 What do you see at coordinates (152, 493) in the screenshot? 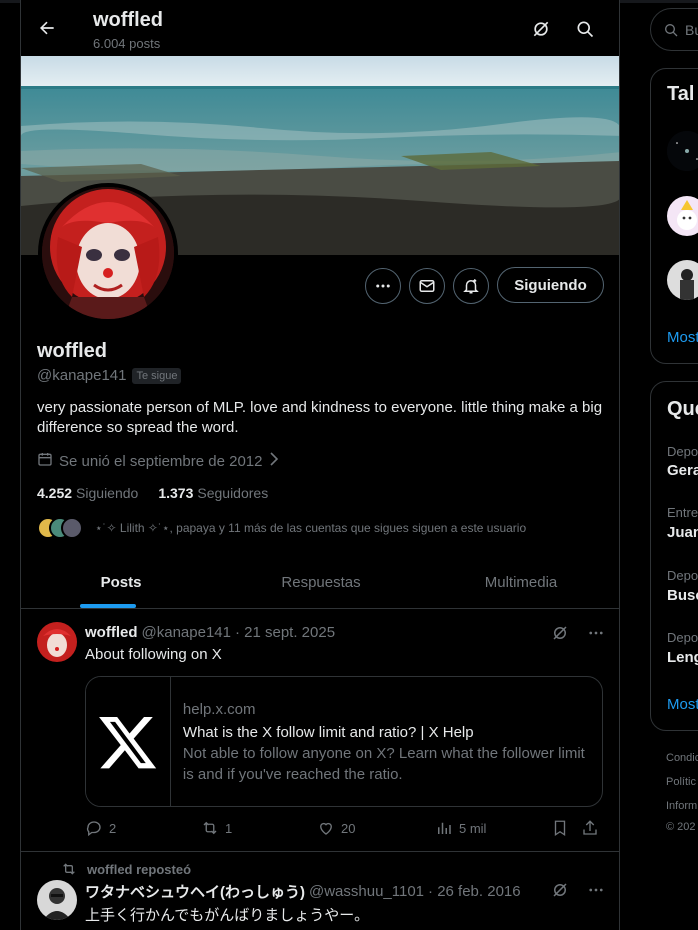
I see `follow-stats: 4.252 Siguiendo 1.373 Seguidores` at bounding box center [152, 493].